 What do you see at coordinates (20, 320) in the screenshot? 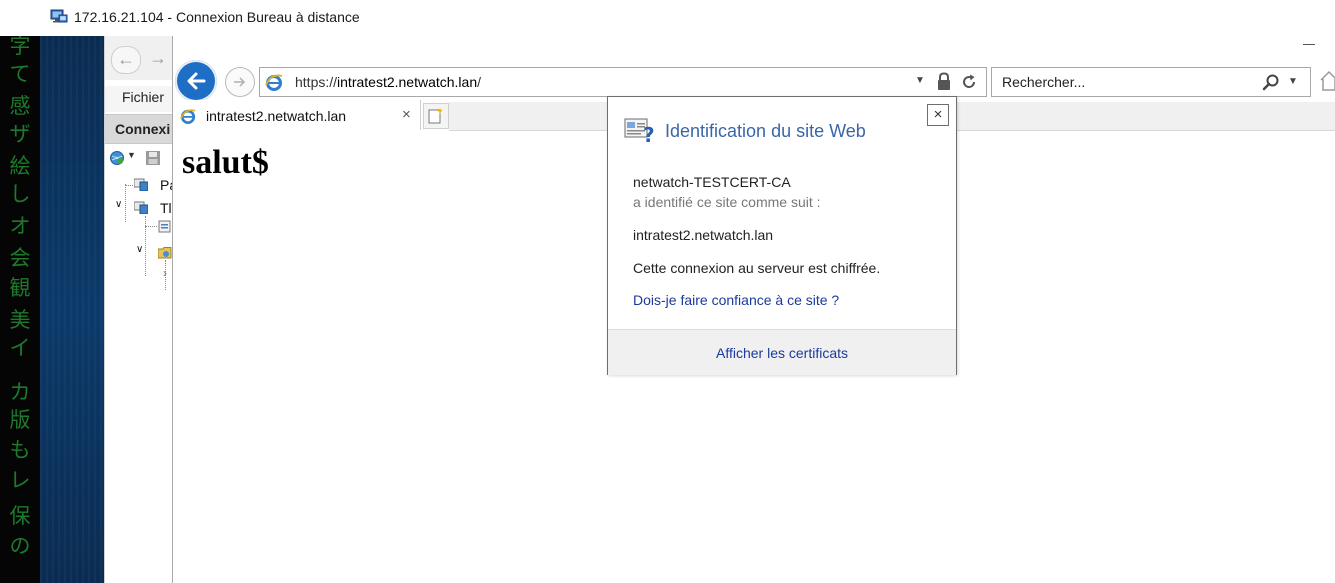
I see `matrix-glyph: 美` at bounding box center [20, 320].